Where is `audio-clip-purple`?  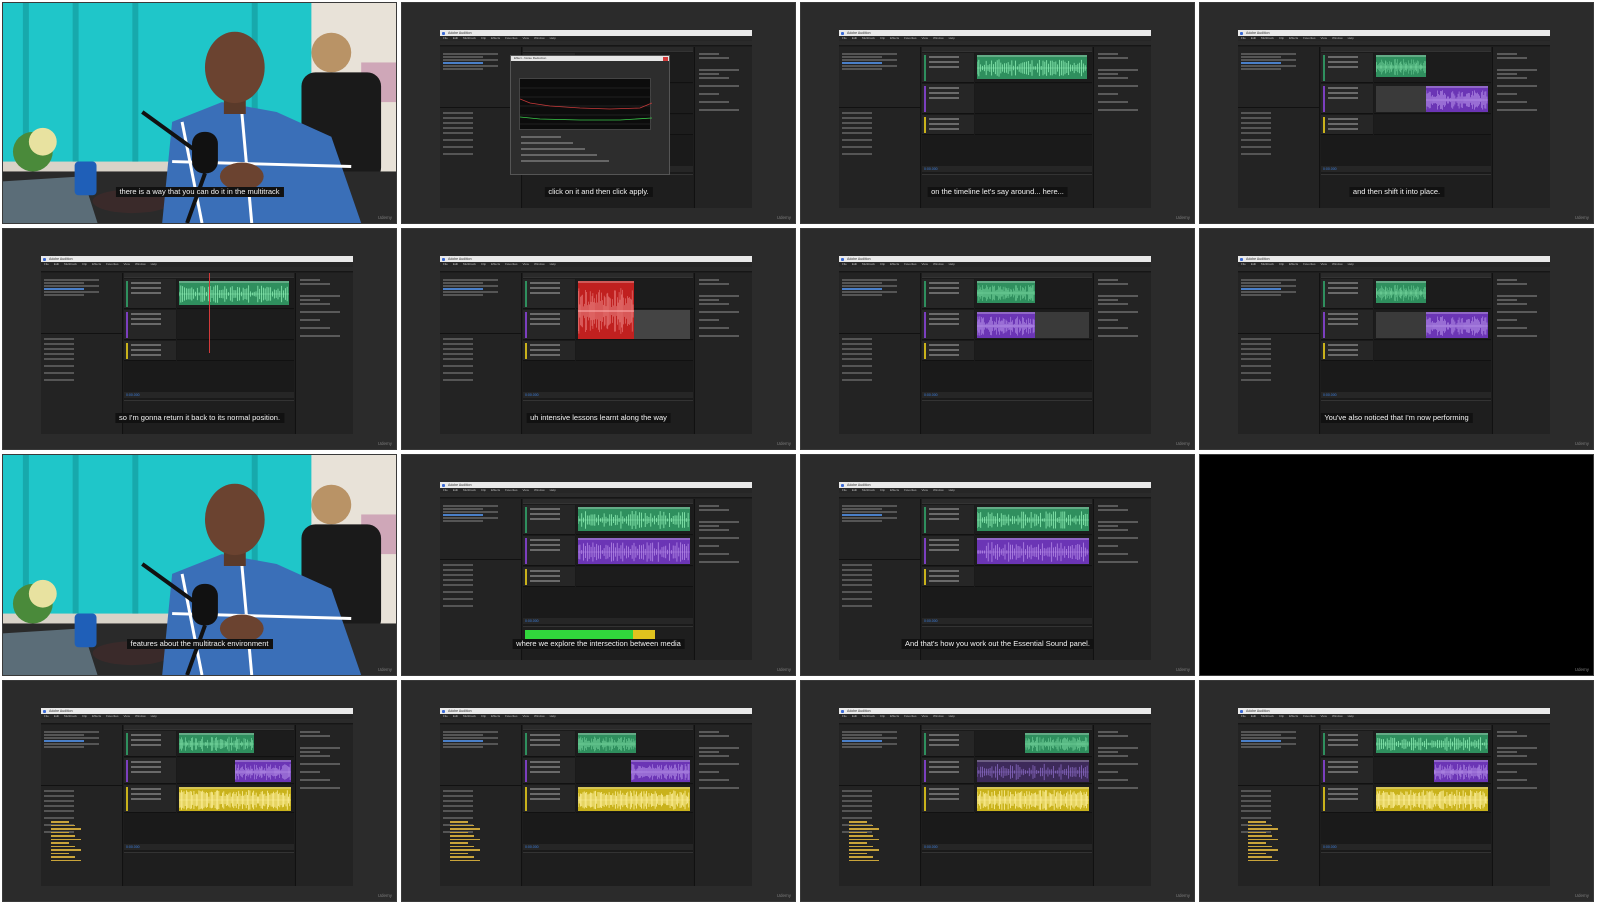
audio-clip-purple is located at coordinates (1033, 771).